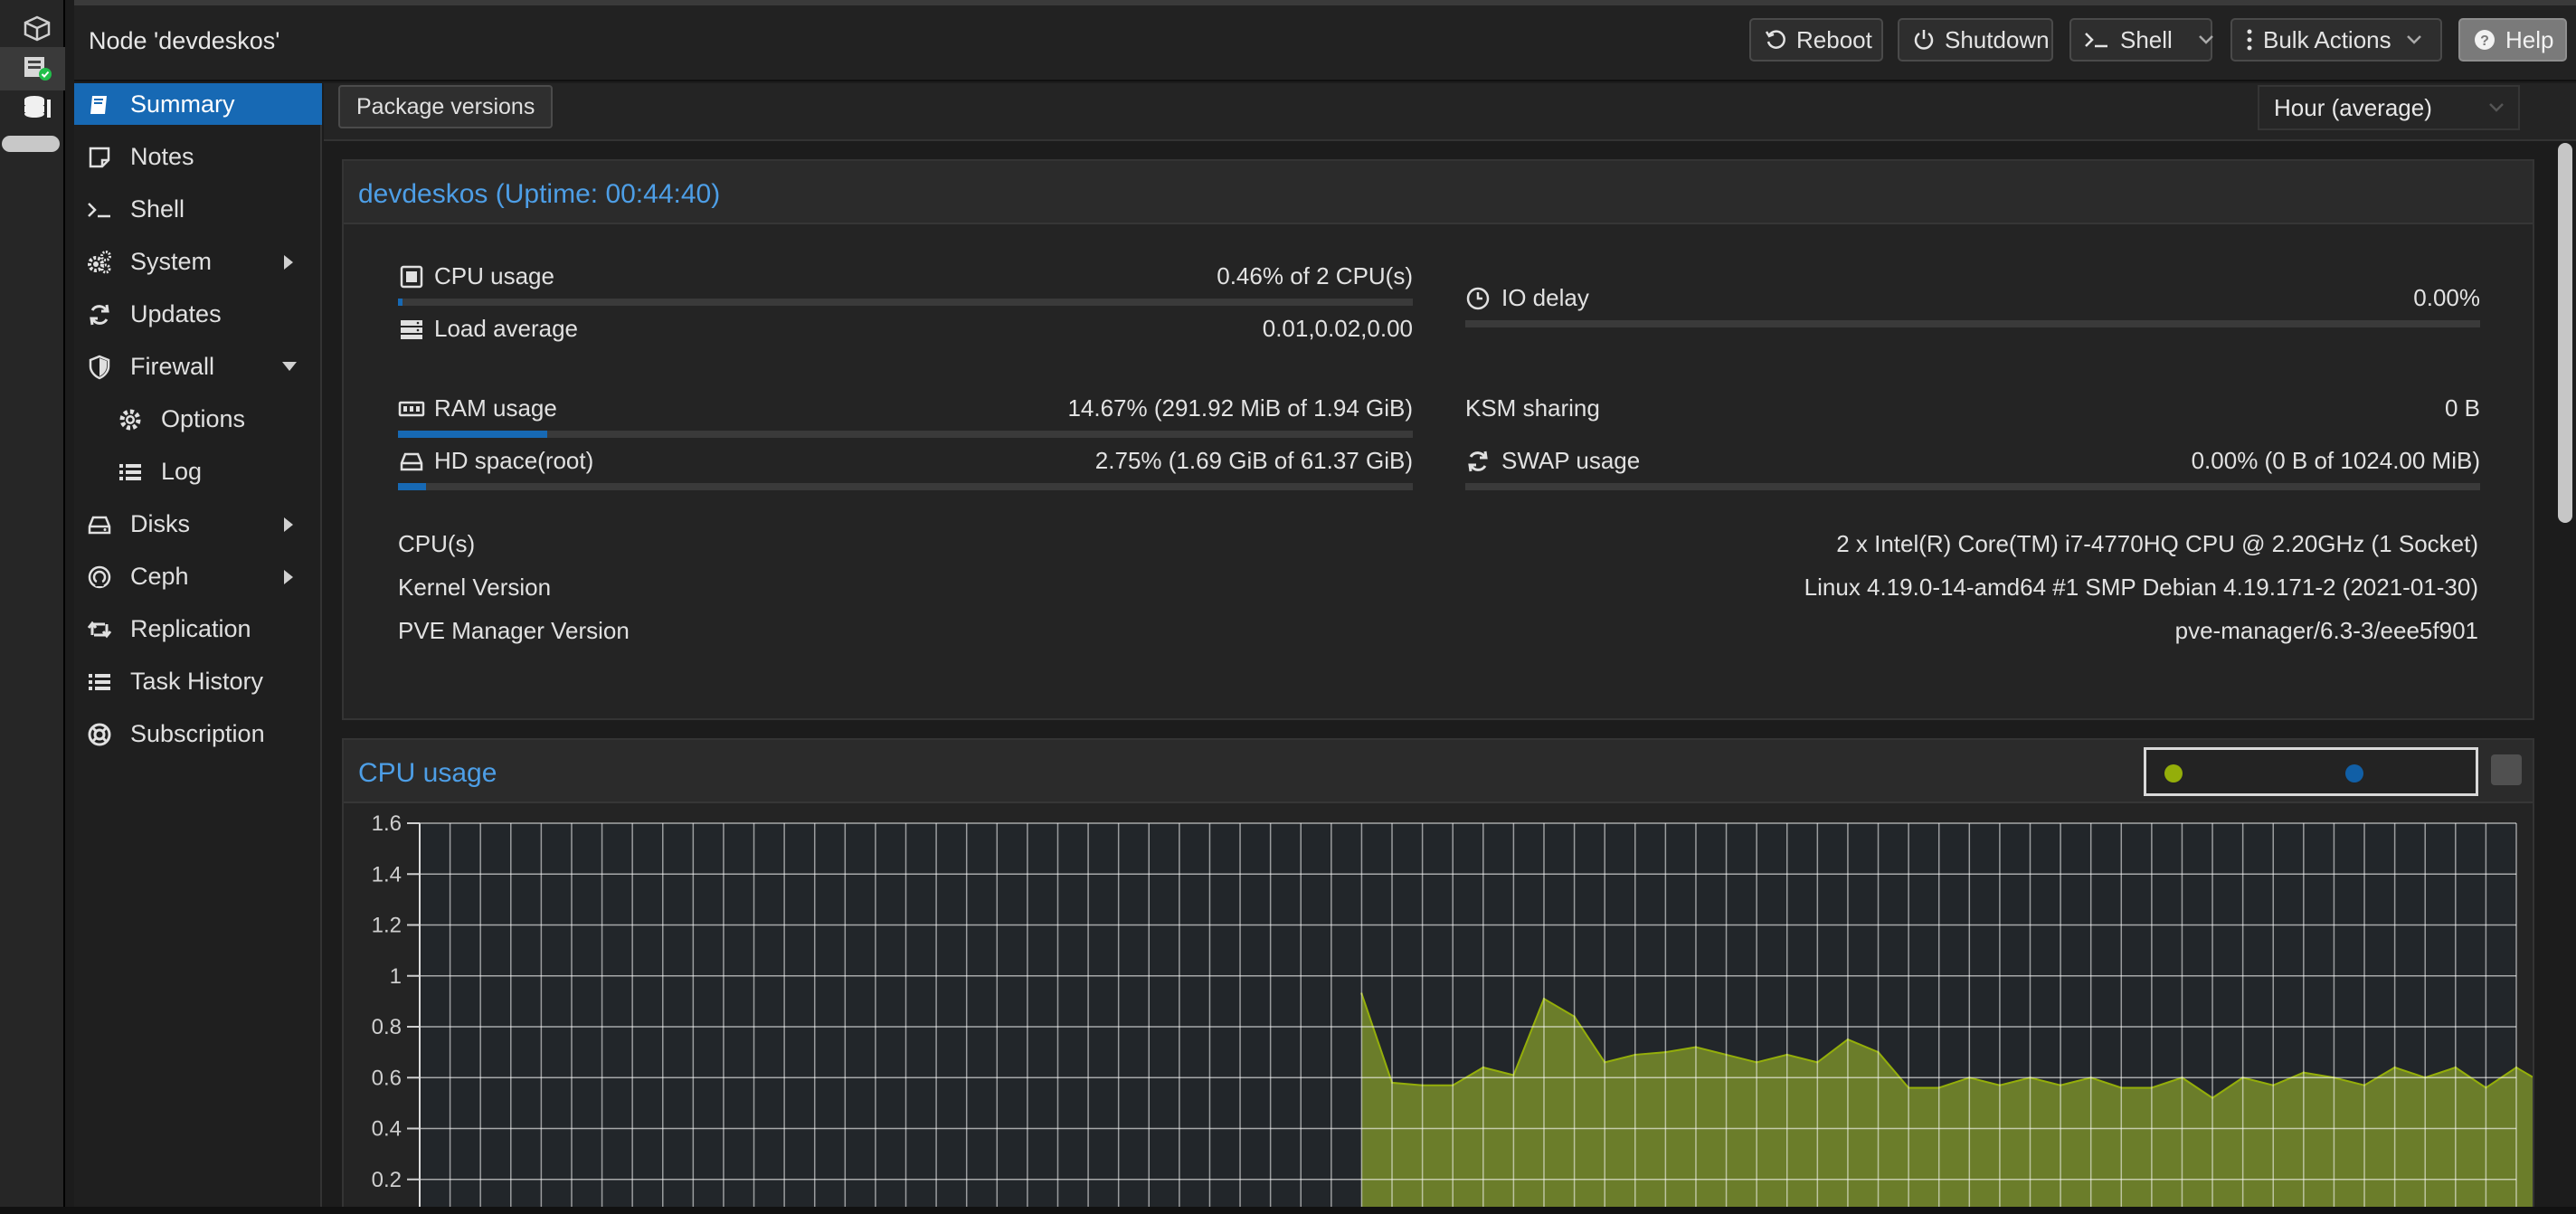 This screenshot has width=2576, height=1214. I want to click on nav-item-firewall: Firewall, so click(198, 366).